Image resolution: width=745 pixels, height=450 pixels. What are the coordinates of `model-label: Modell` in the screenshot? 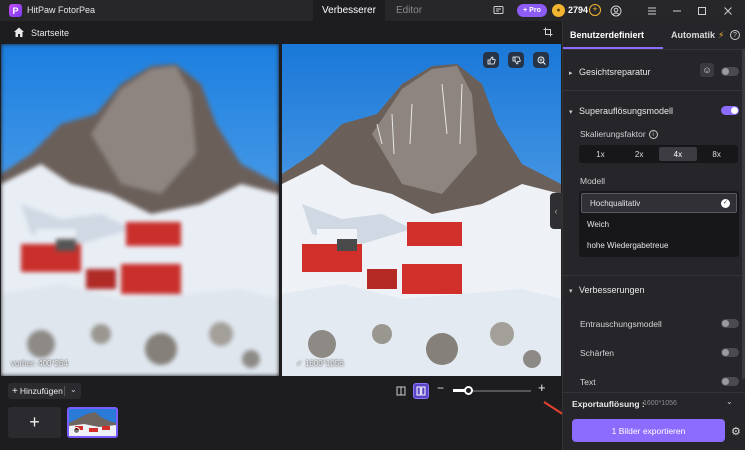 It's located at (593, 181).